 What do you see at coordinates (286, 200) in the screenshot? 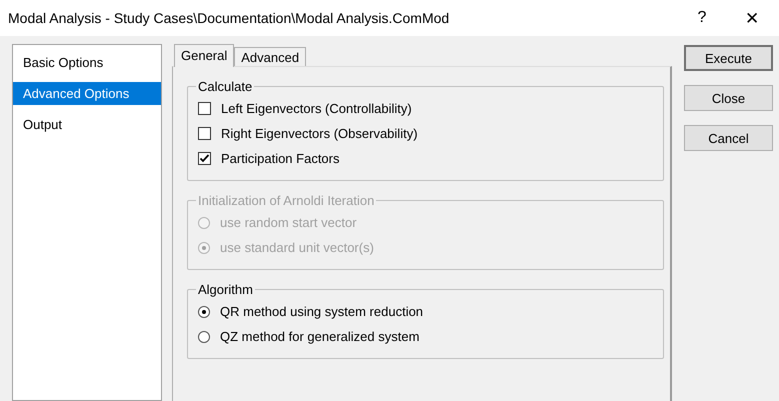
I see `group-title: Initialization of Arnoldi Iteration` at bounding box center [286, 200].